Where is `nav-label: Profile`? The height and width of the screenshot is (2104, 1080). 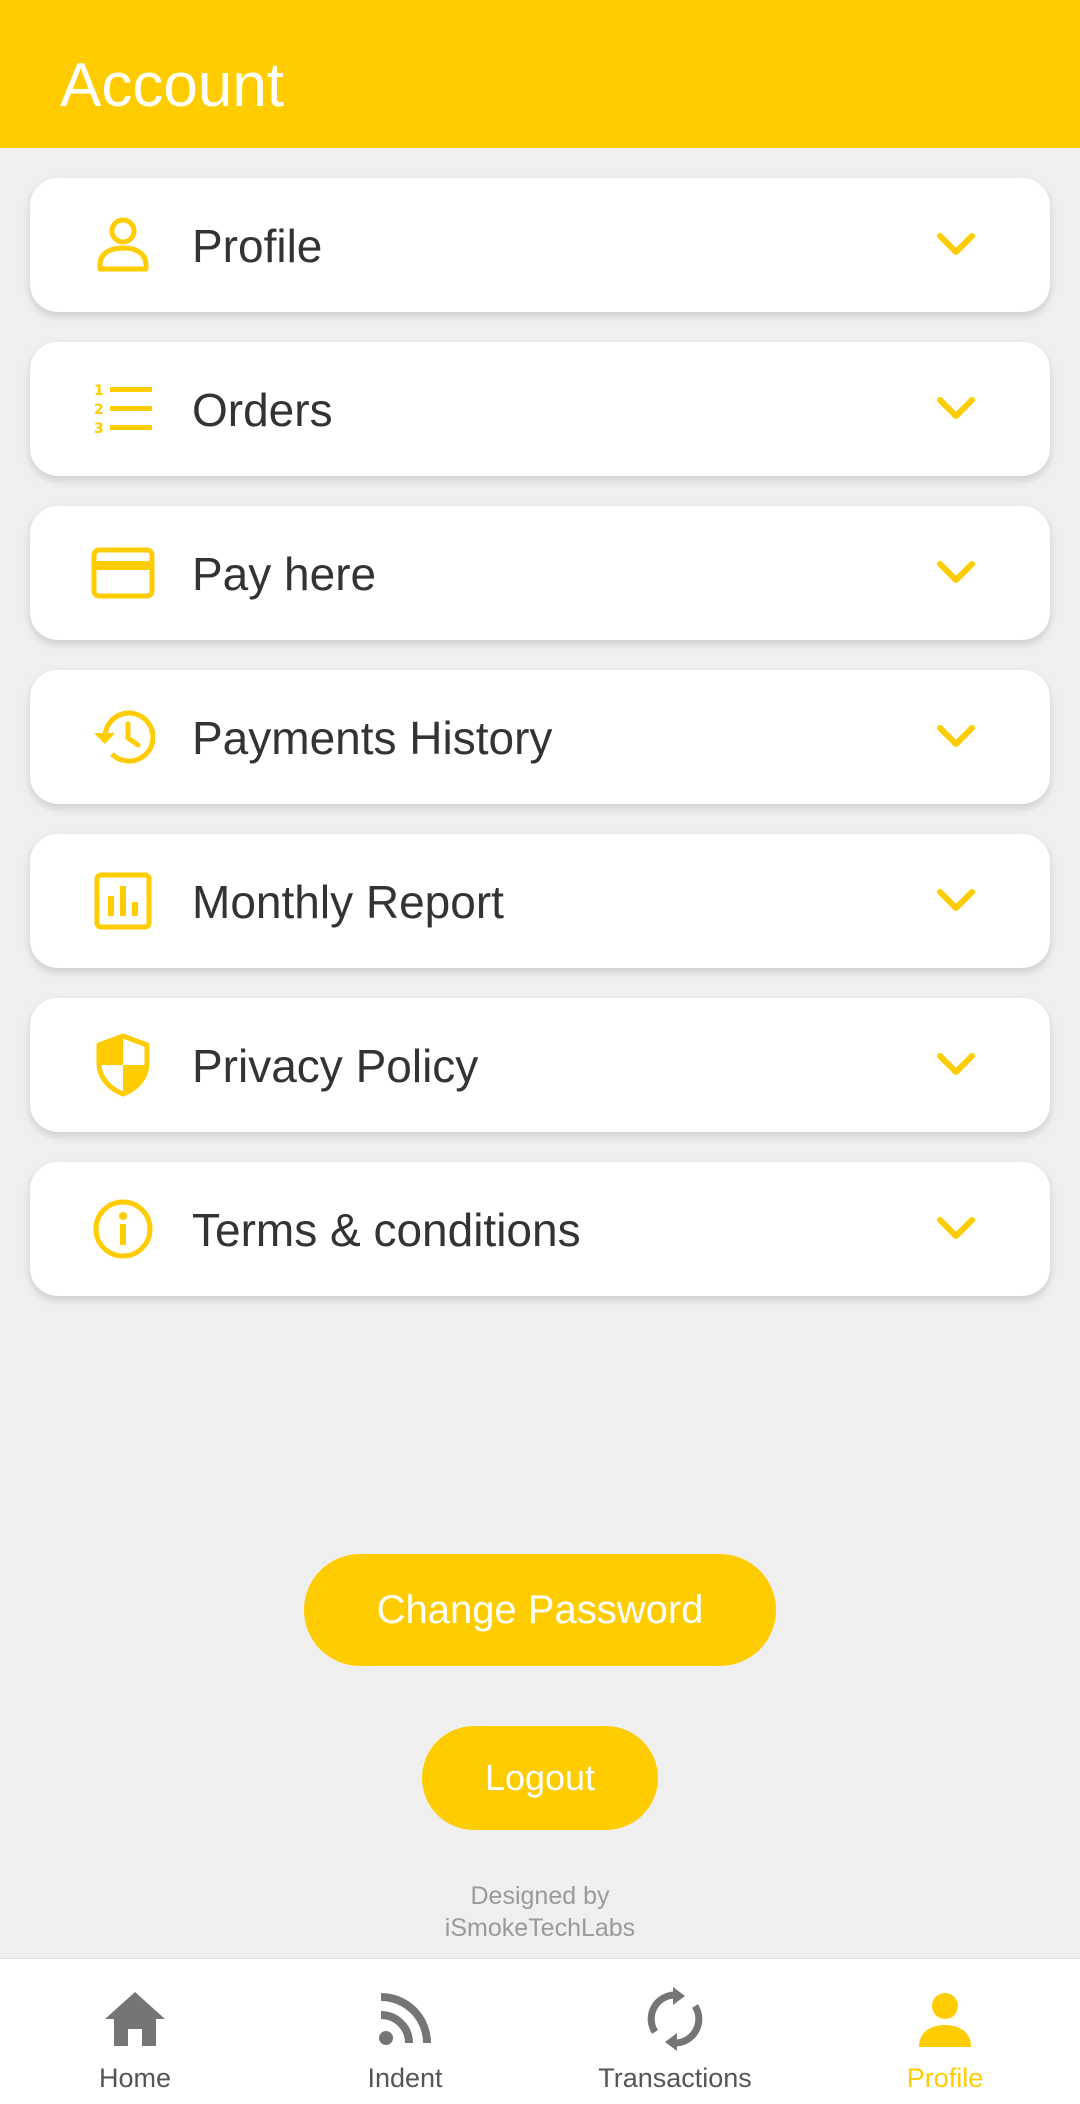 nav-label: Profile is located at coordinates (945, 2078).